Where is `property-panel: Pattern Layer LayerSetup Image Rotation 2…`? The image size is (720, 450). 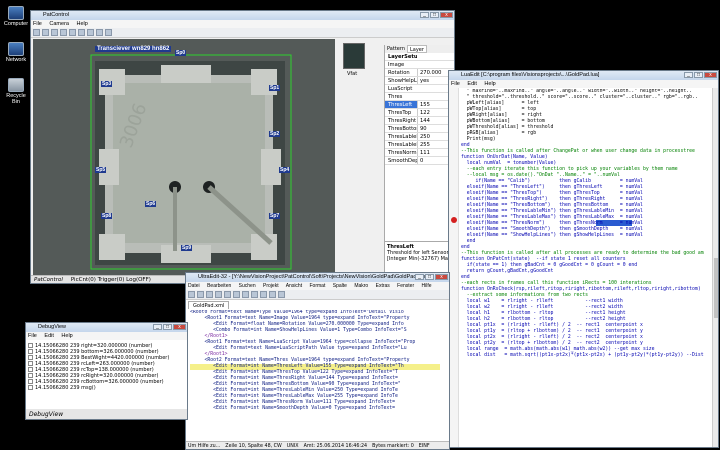
property-panel: Pattern Layer LayerSetup Image Rotation 2… is located at coordinates (419, 160).